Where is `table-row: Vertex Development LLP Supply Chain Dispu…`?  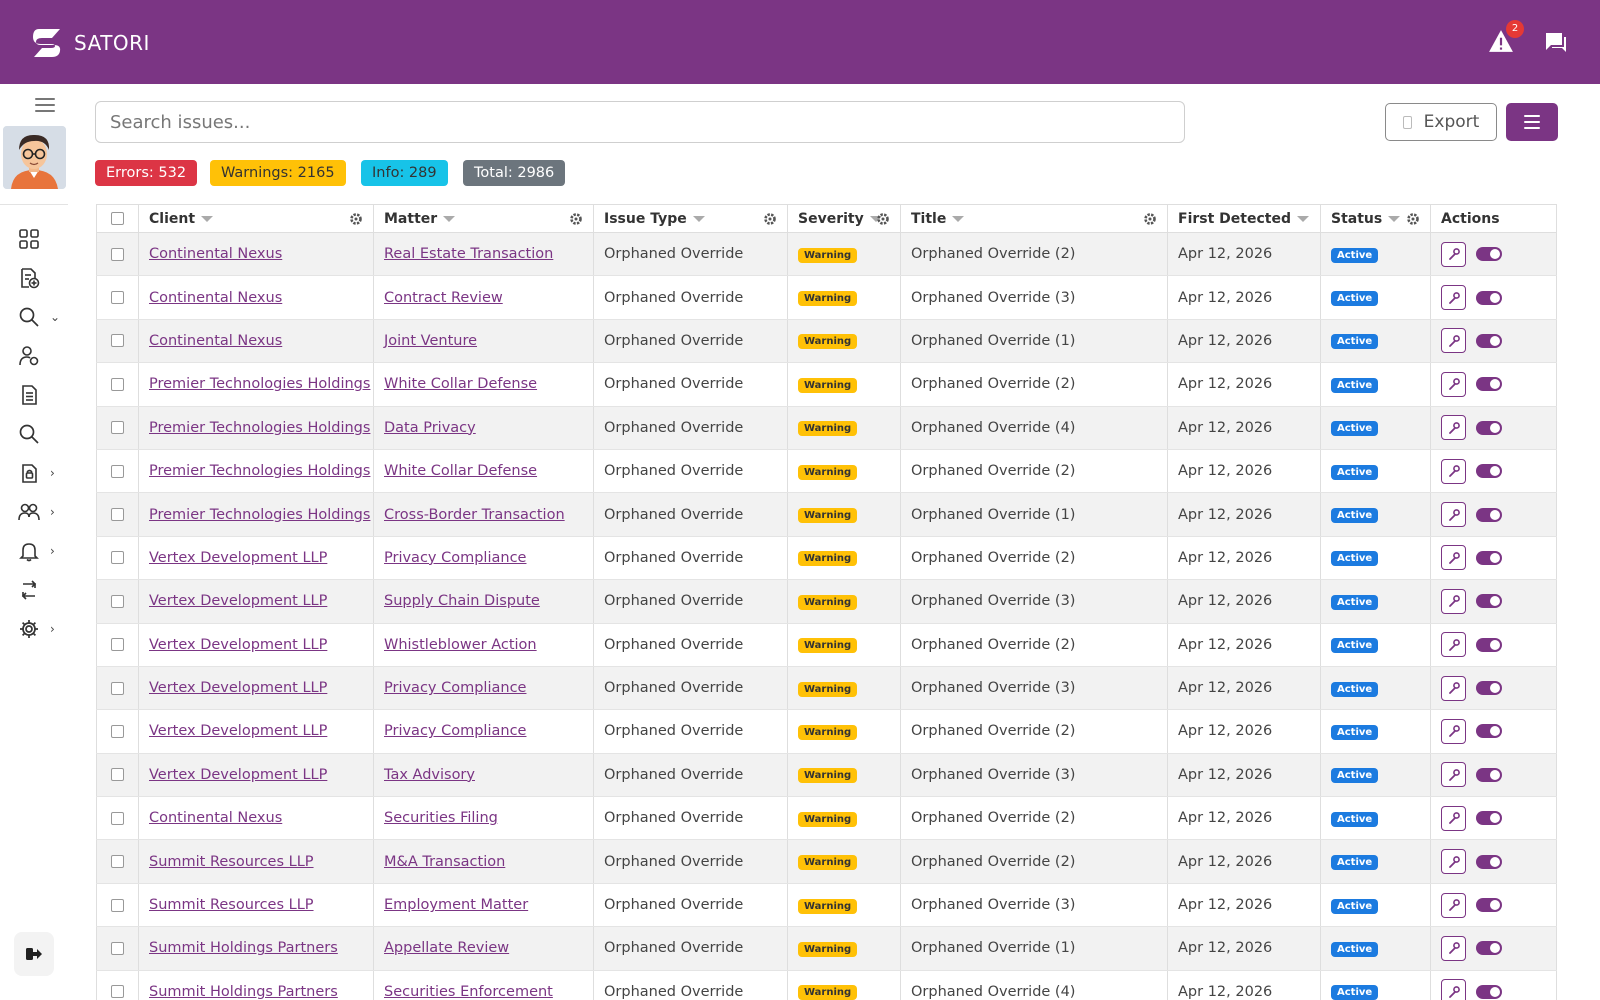 table-row: Vertex Development LLP Supply Chain Dispu… is located at coordinates (826, 601).